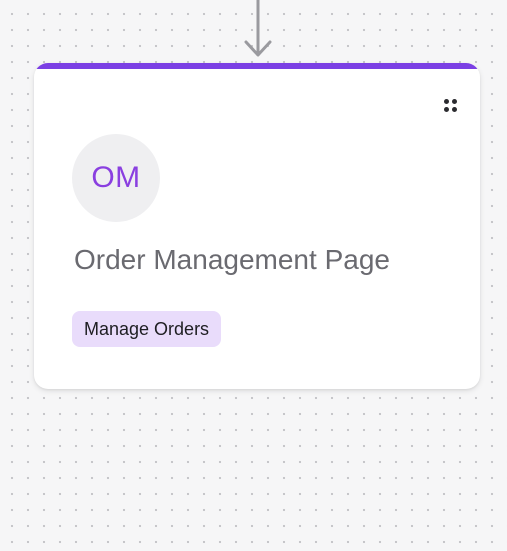 The width and height of the screenshot is (507, 551). I want to click on node-avatar: OM, so click(116, 178).